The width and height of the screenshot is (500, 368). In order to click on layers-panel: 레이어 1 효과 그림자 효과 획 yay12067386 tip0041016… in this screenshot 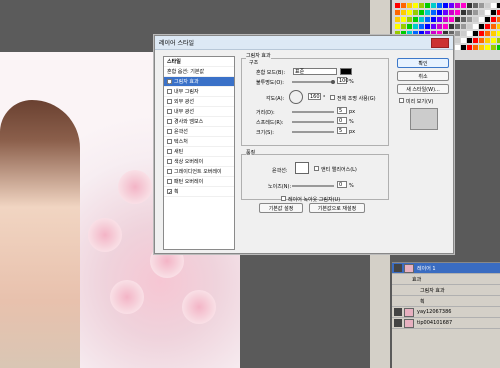, I will do `click(446, 315)`.